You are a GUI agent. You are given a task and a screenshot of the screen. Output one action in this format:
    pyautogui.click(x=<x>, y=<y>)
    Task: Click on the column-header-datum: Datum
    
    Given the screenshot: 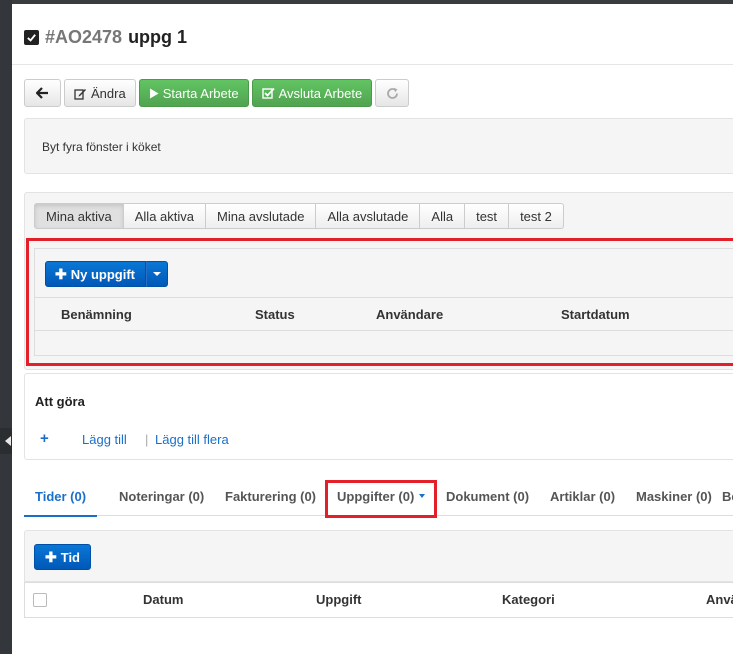 What is the action you would take?
    pyautogui.click(x=163, y=599)
    